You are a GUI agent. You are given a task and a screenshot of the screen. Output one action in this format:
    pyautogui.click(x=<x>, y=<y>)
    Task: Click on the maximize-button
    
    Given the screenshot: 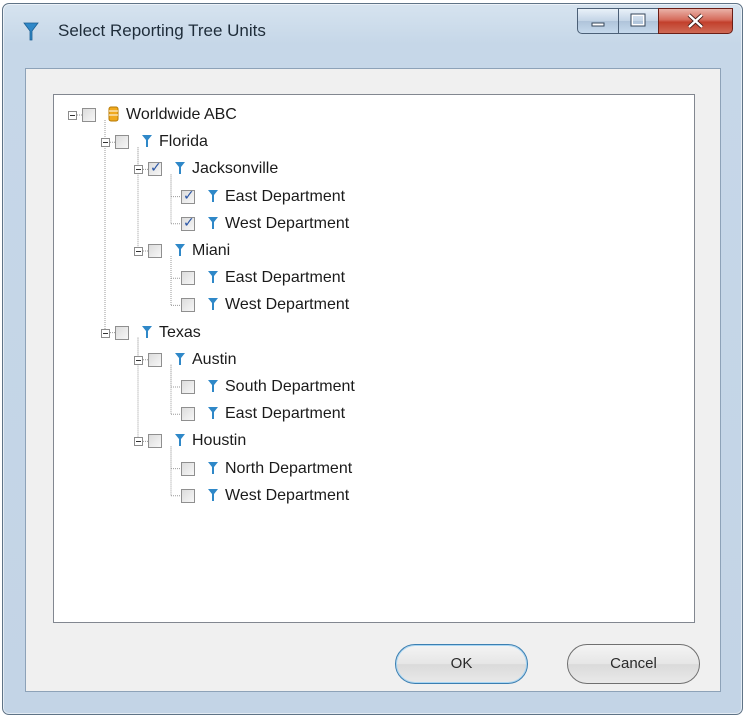 What is the action you would take?
    pyautogui.click(x=638, y=21)
    